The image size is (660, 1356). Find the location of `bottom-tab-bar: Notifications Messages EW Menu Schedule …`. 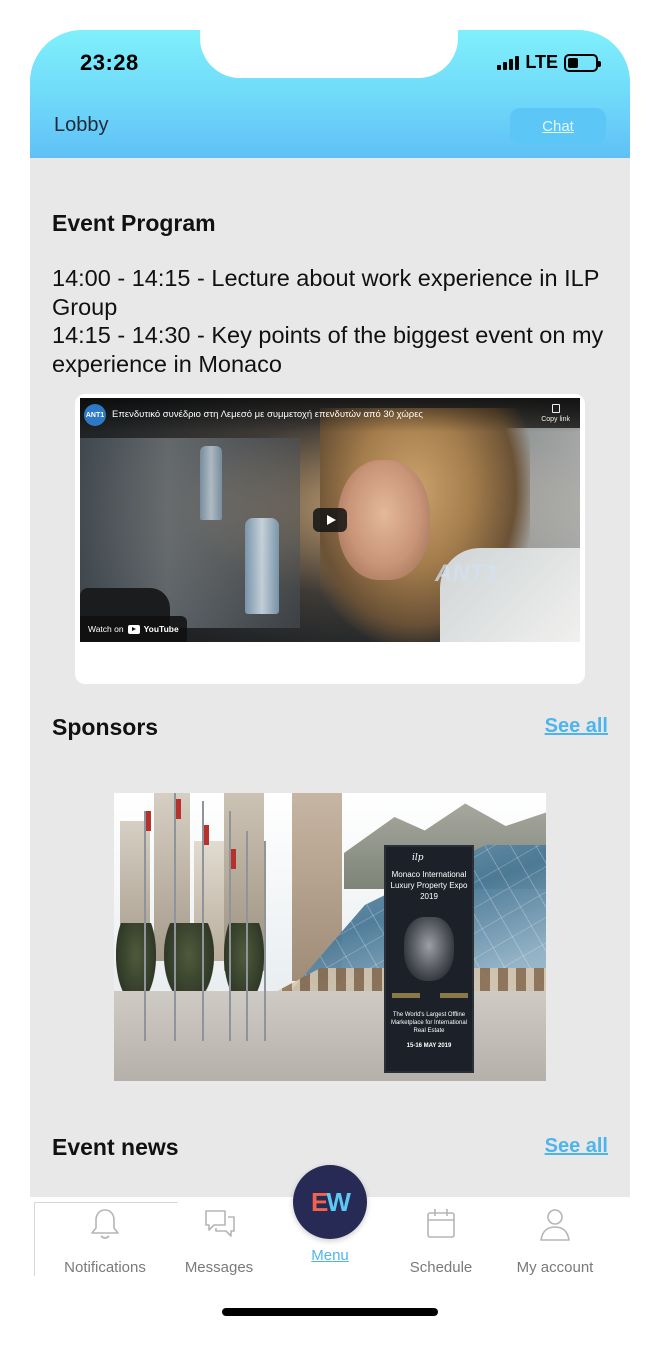

bottom-tab-bar: Notifications Messages EW Menu Schedule … is located at coordinates (330, 1223).